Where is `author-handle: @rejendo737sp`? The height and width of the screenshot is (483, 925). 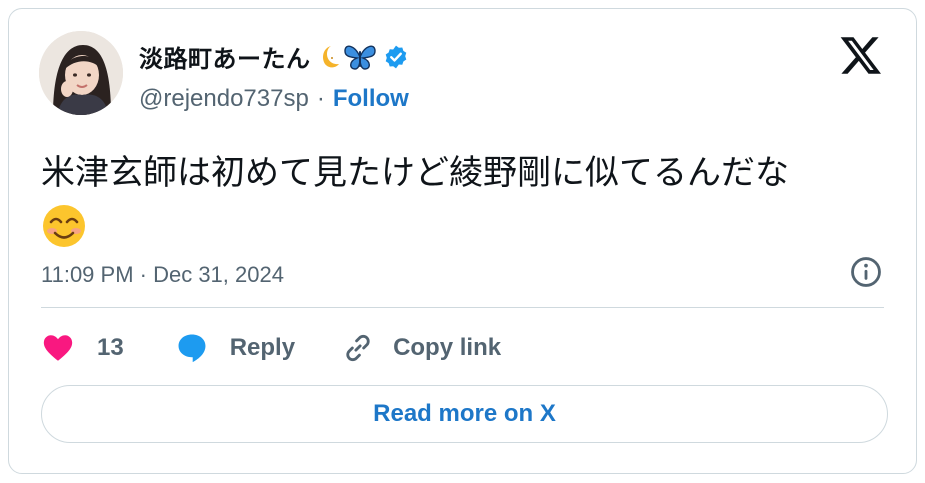
author-handle: @rejendo737sp is located at coordinates (224, 99).